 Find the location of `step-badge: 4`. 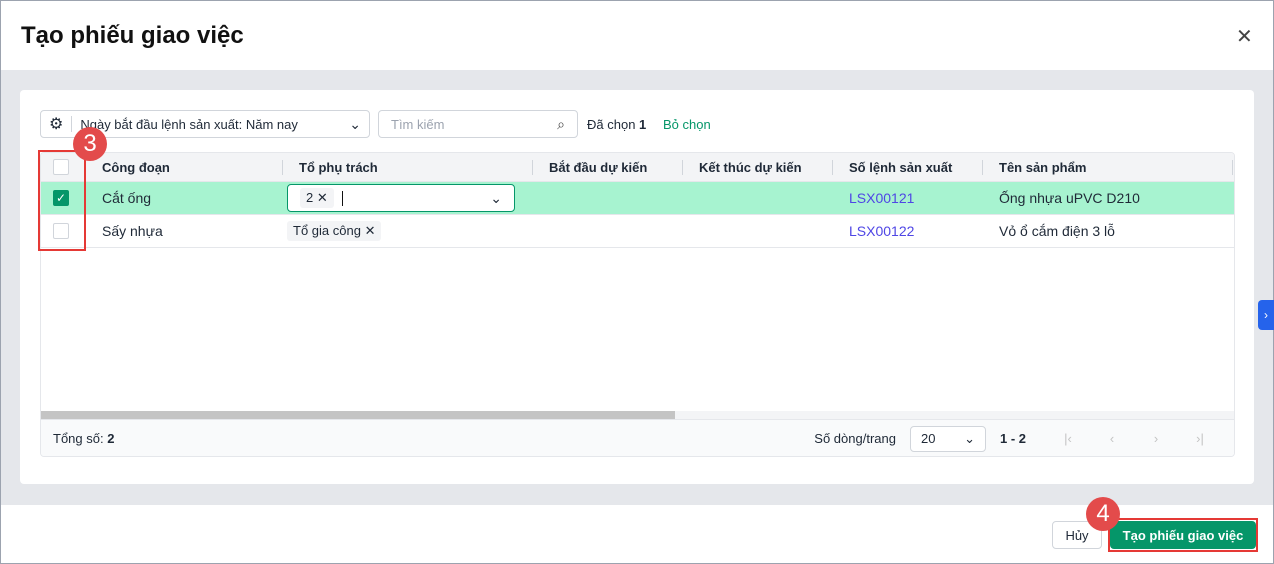

step-badge: 4 is located at coordinates (1103, 514).